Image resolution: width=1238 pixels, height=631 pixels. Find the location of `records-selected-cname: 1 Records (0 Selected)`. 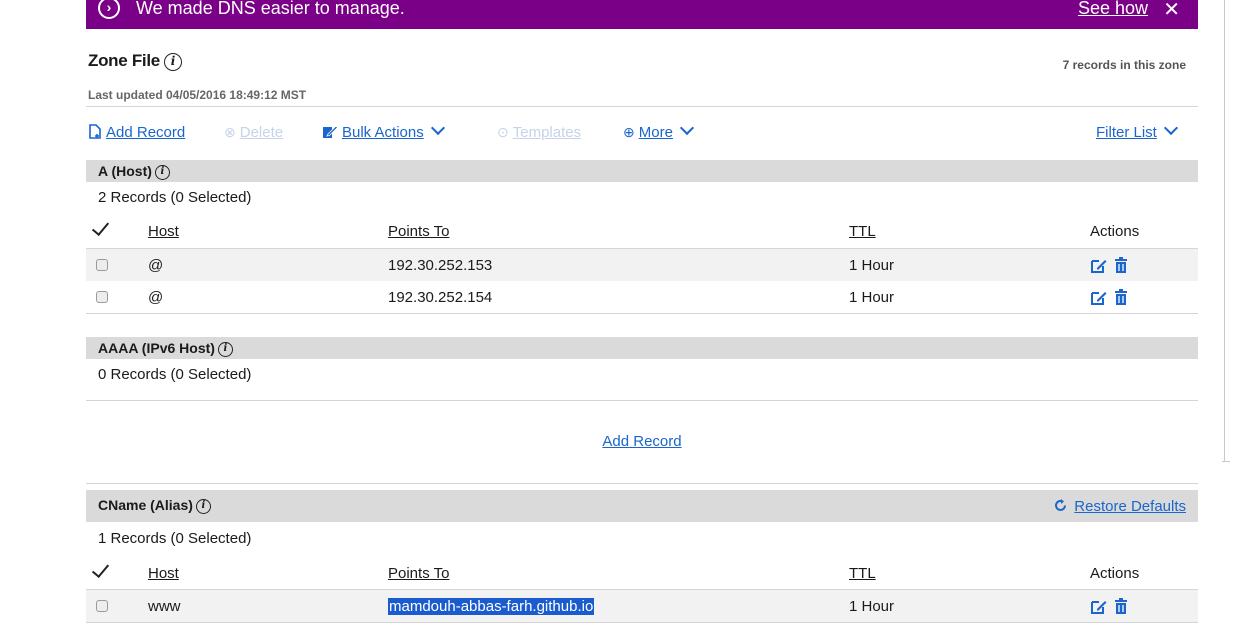

records-selected-cname: 1 Records (0 Selected) is located at coordinates (175, 538).